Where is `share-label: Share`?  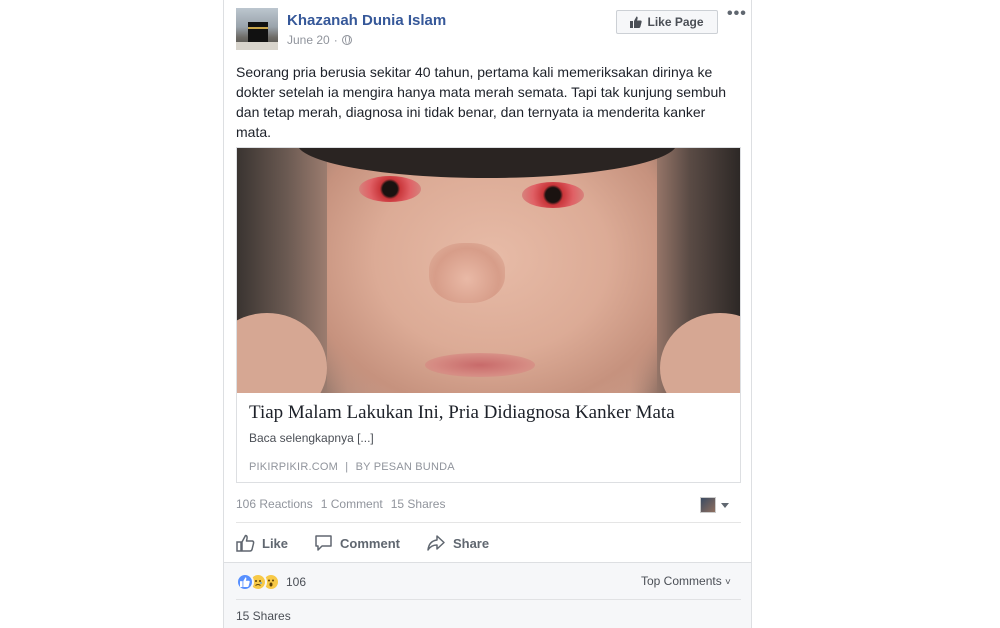
share-label: Share is located at coordinates (471, 543).